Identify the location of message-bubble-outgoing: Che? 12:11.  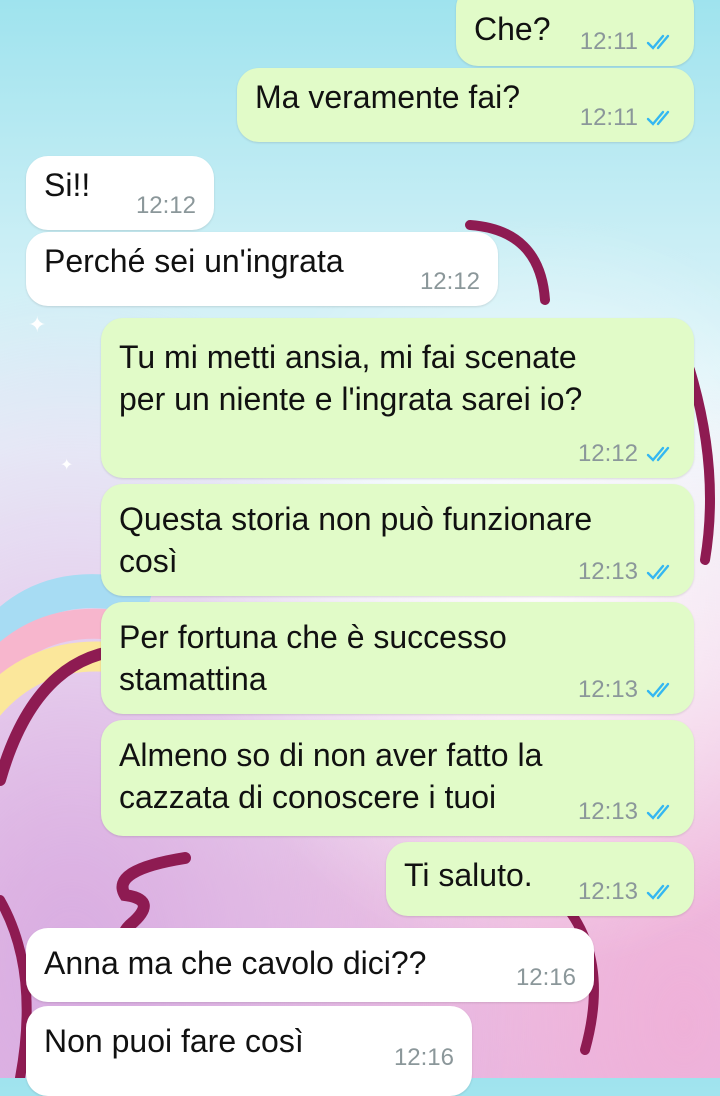
(575, 33).